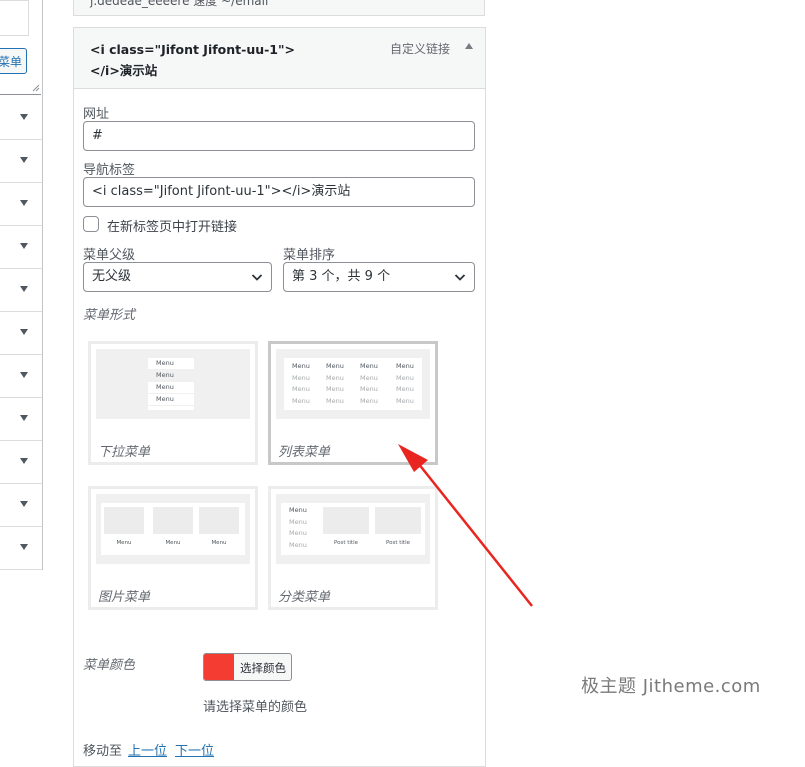 The image size is (805, 767). What do you see at coordinates (177, 277) in the screenshot?
I see `parent-select: 无父级` at bounding box center [177, 277].